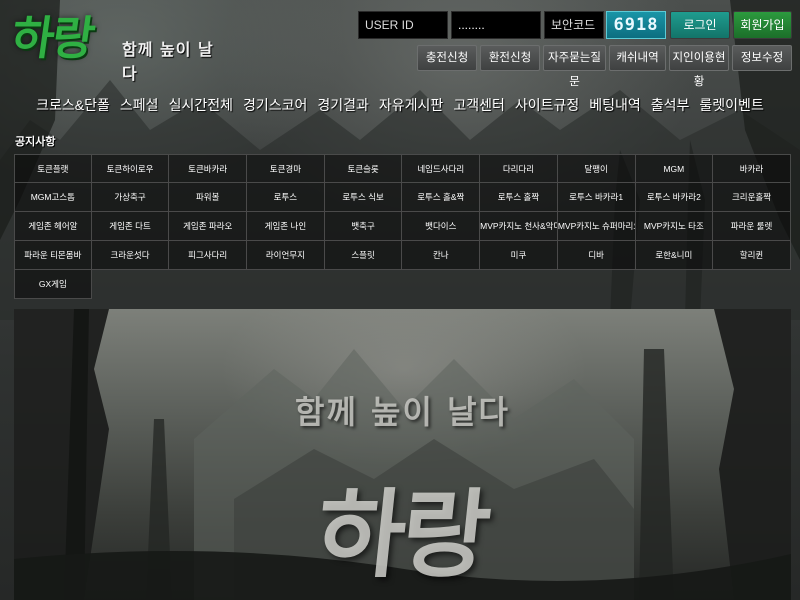 This screenshot has height=600, width=800. I want to click on nav-roulette-event: 룰렛이벤트, so click(731, 106).